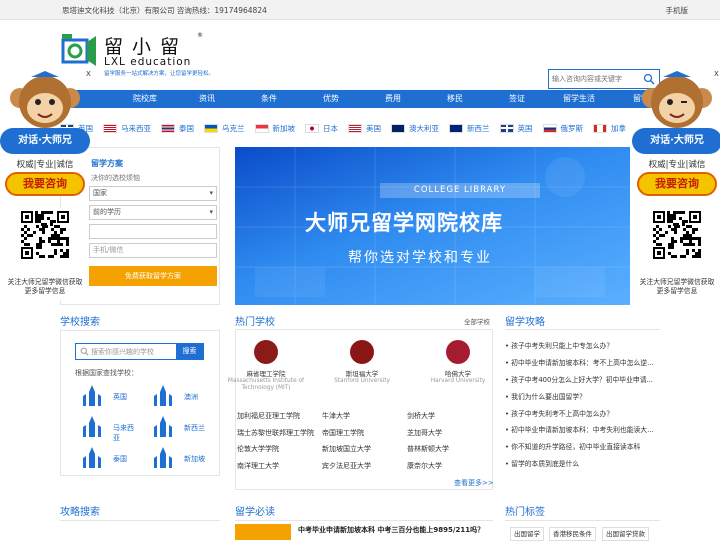 This screenshot has height=541, width=720. I want to click on land-link: 新西兰, so click(179, 427).